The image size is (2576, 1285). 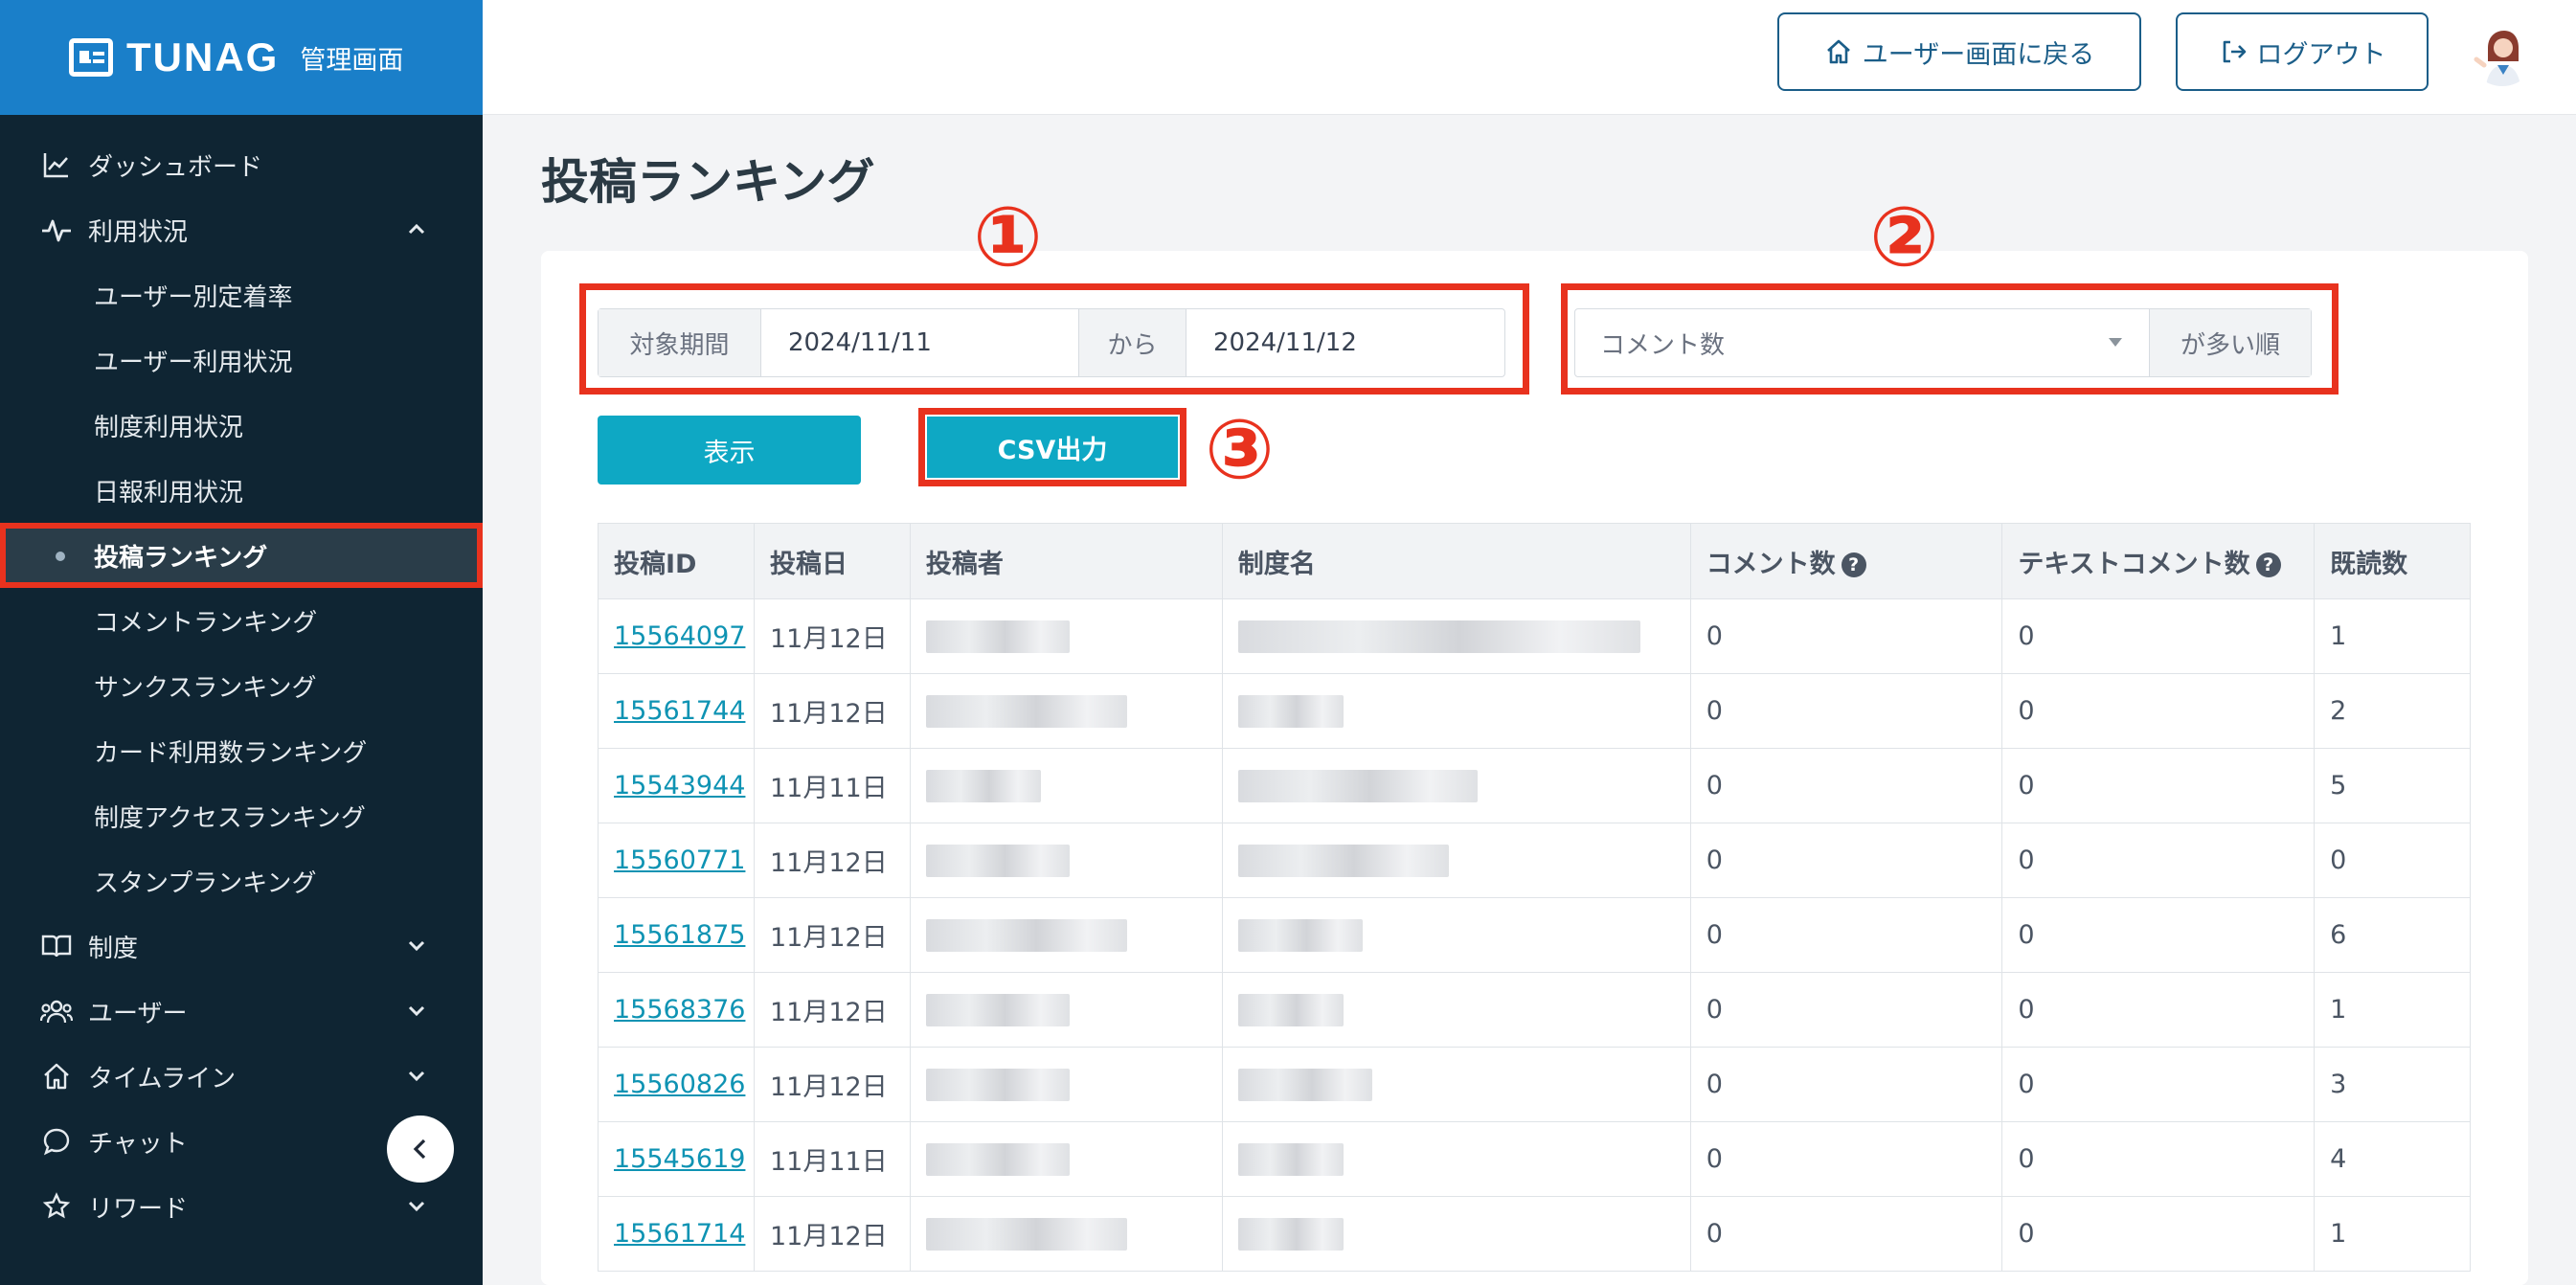 What do you see at coordinates (241, 1076) in the screenshot?
I see `sidebar-item-timeline: タイムライン` at bounding box center [241, 1076].